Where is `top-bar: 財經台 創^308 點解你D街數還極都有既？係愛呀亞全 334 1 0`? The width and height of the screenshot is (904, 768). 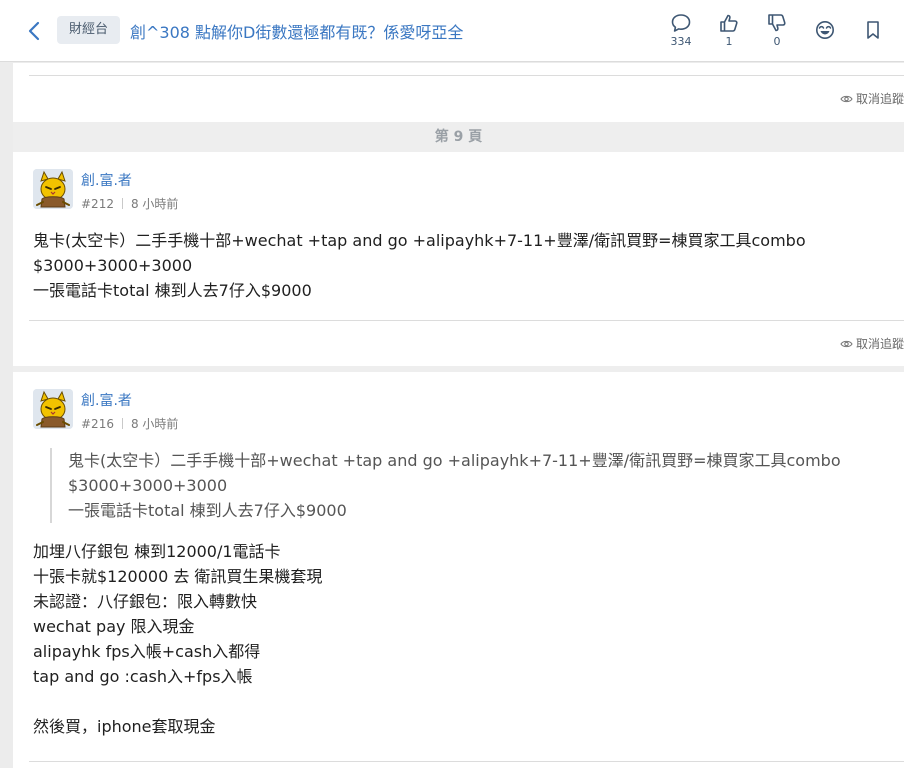 top-bar: 財經台 創^308 點解你D街數還極都有既？係愛呀亞全 334 1 0 is located at coordinates (452, 31).